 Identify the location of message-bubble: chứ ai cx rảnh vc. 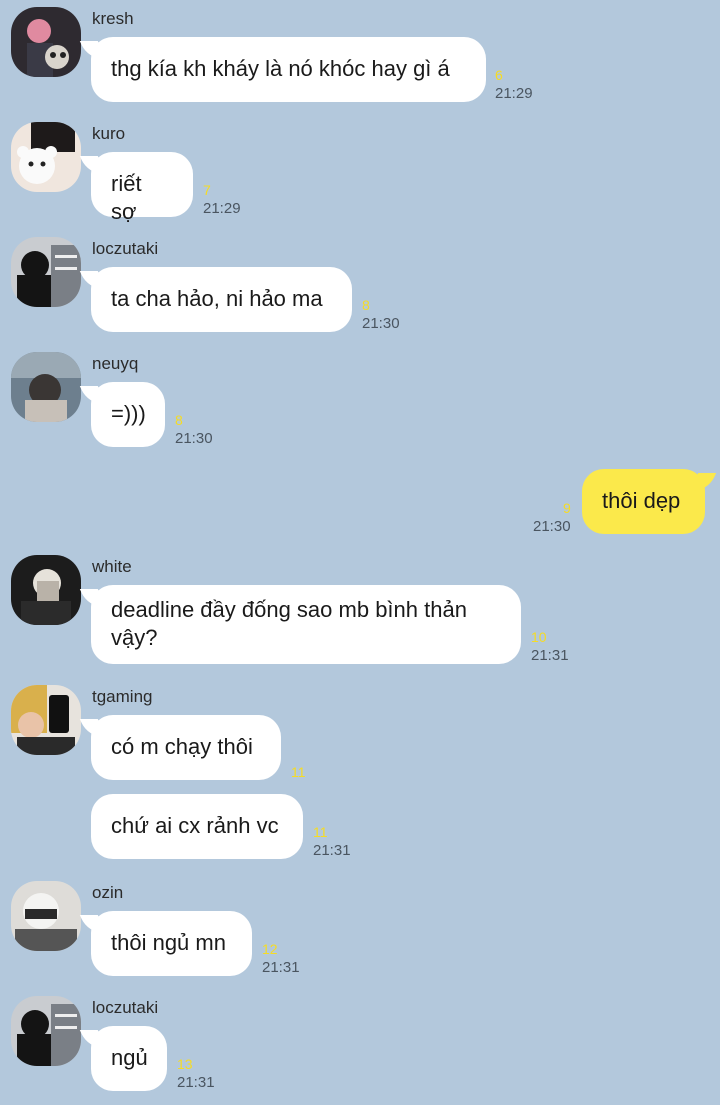
(197, 826).